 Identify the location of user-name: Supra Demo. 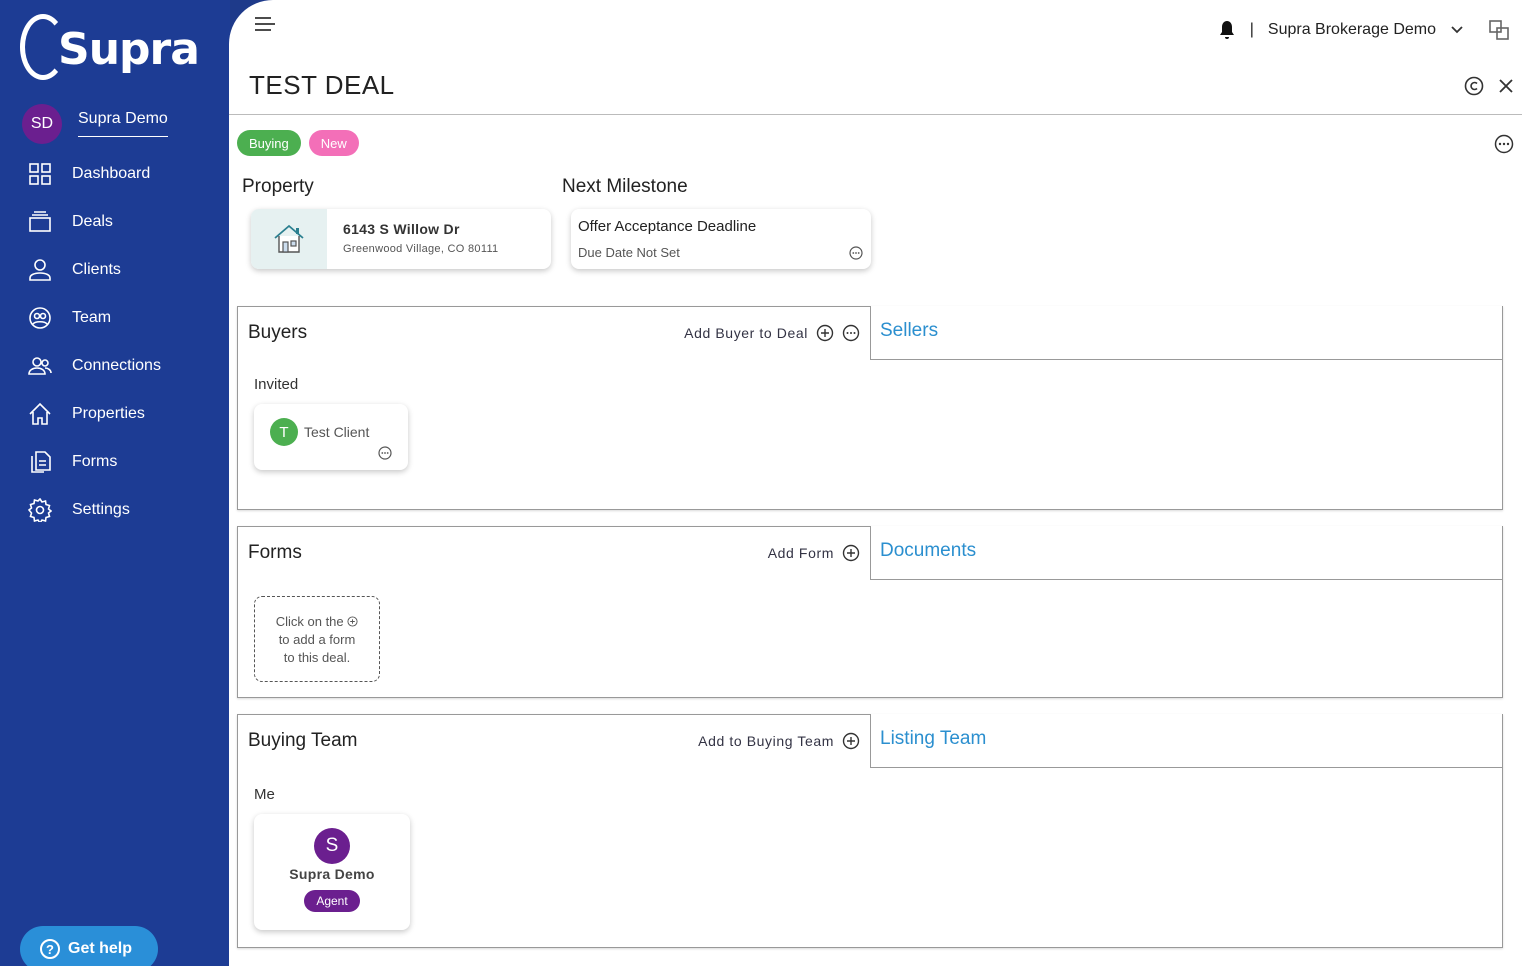
(123, 123).